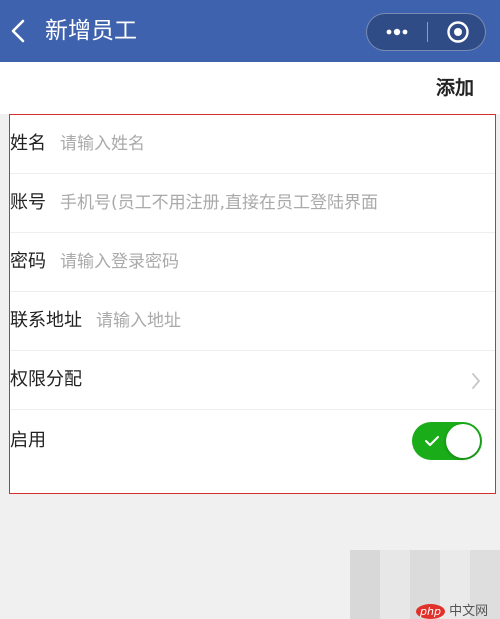  Describe the element at coordinates (252, 441) in the screenshot. I see `form-row-enabled: 启用` at that location.